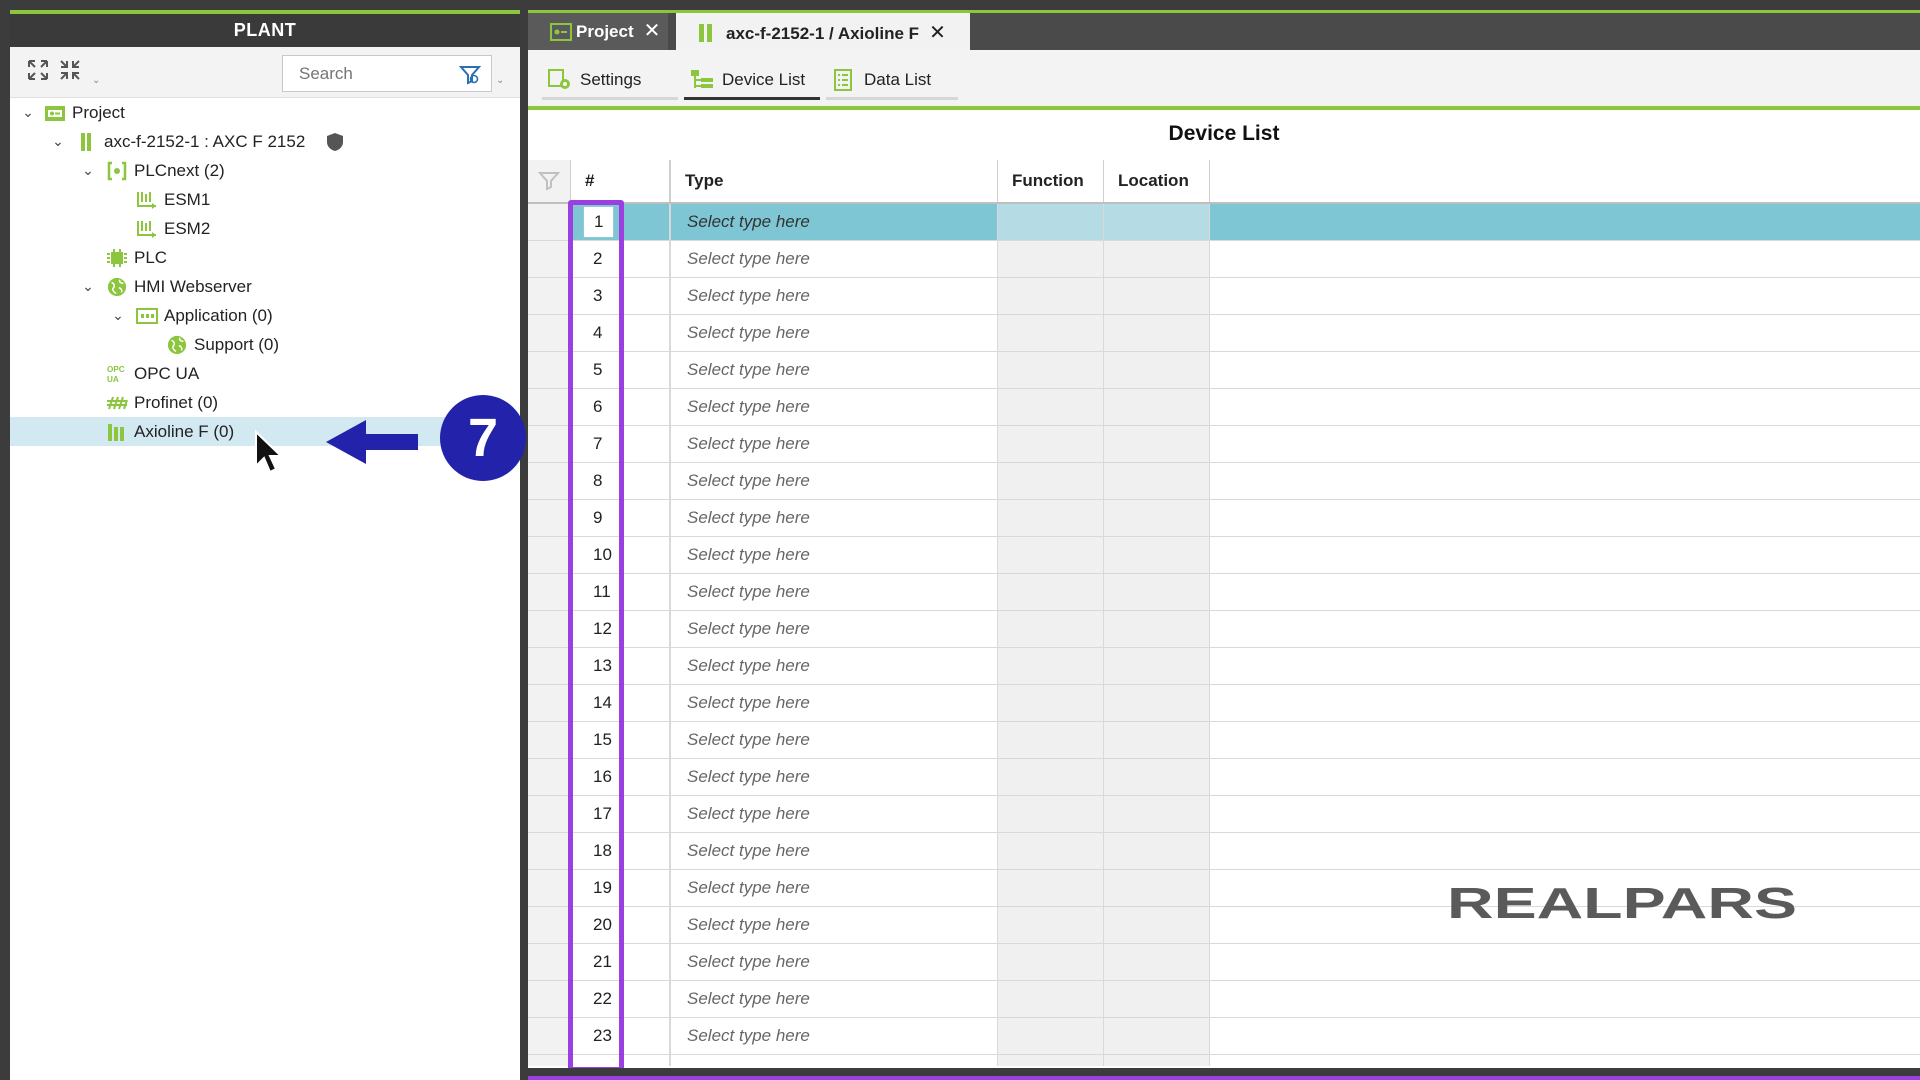  I want to click on toolbar-dropdown-icon: ⌄, so click(96, 80).